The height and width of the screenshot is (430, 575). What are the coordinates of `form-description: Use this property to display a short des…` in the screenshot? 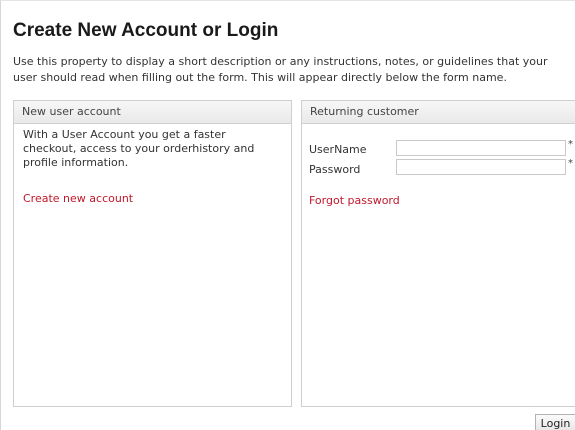 It's located at (280, 69).